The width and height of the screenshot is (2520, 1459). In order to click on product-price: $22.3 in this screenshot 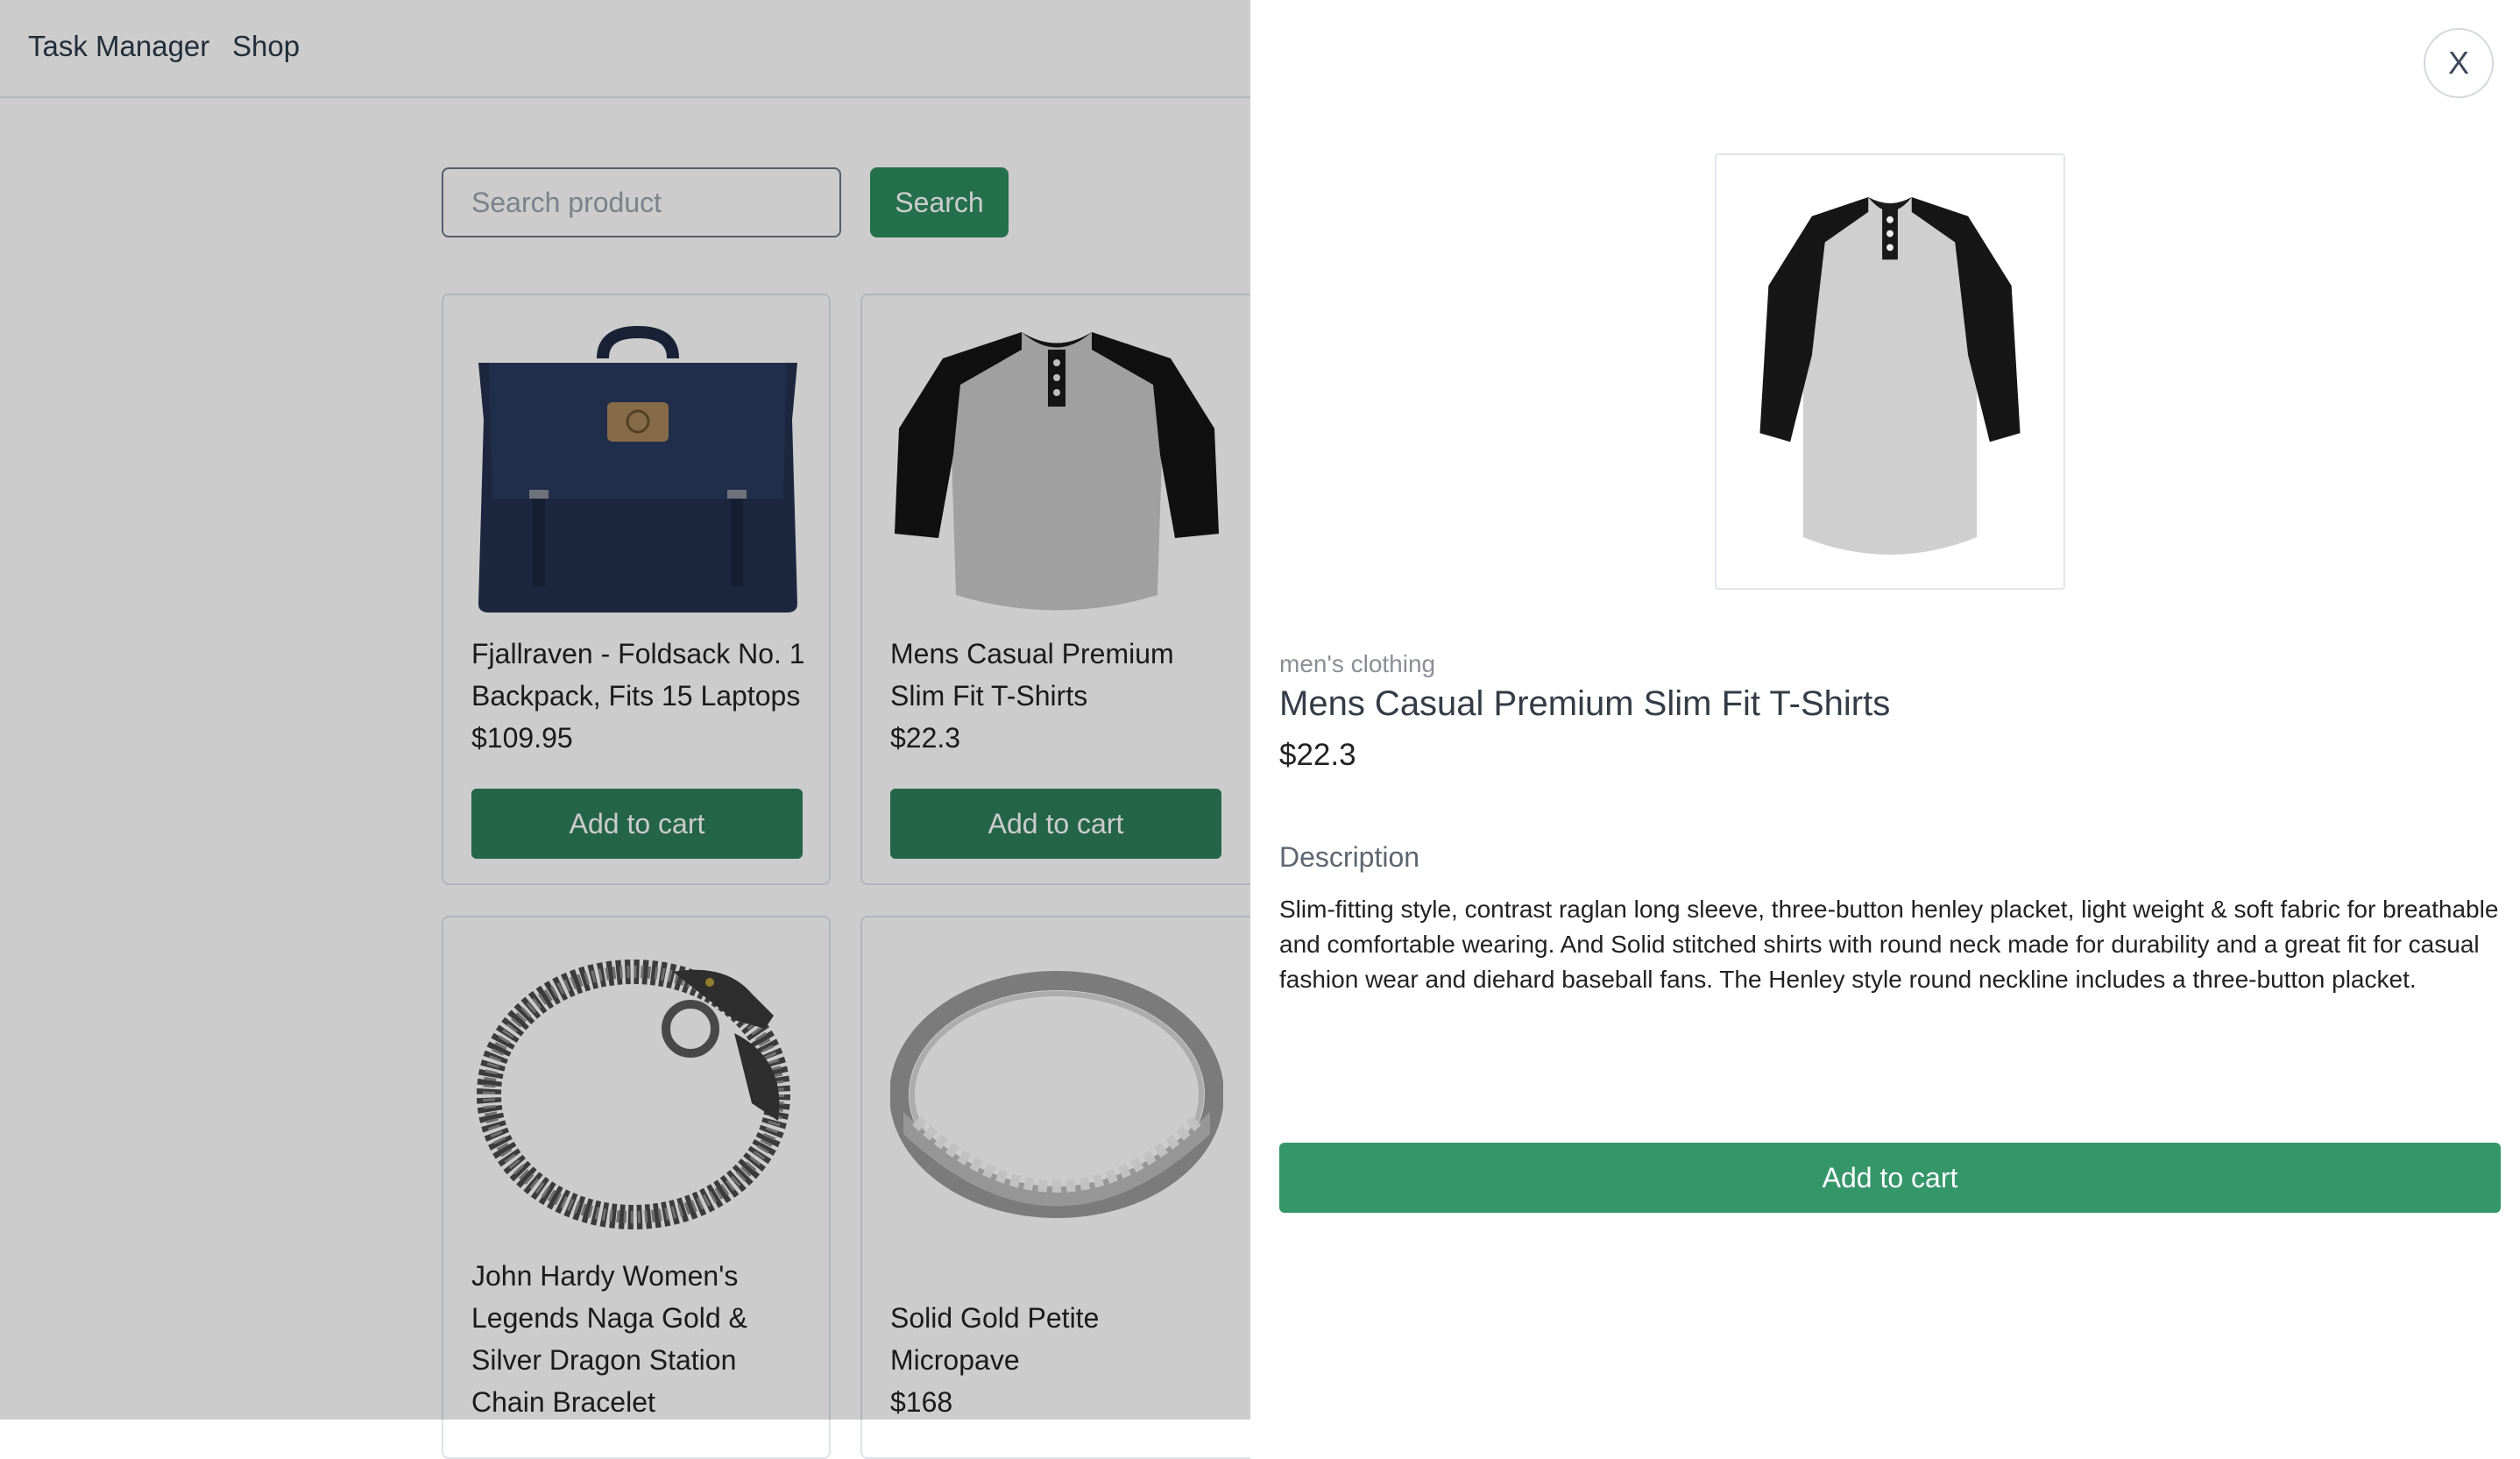, I will do `click(1317, 755)`.